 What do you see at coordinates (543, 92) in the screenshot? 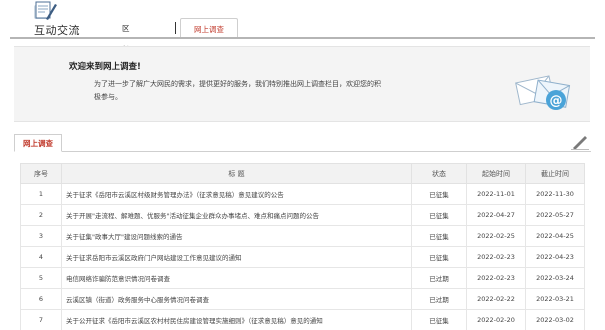
I see `email-at-icon: @` at bounding box center [543, 92].